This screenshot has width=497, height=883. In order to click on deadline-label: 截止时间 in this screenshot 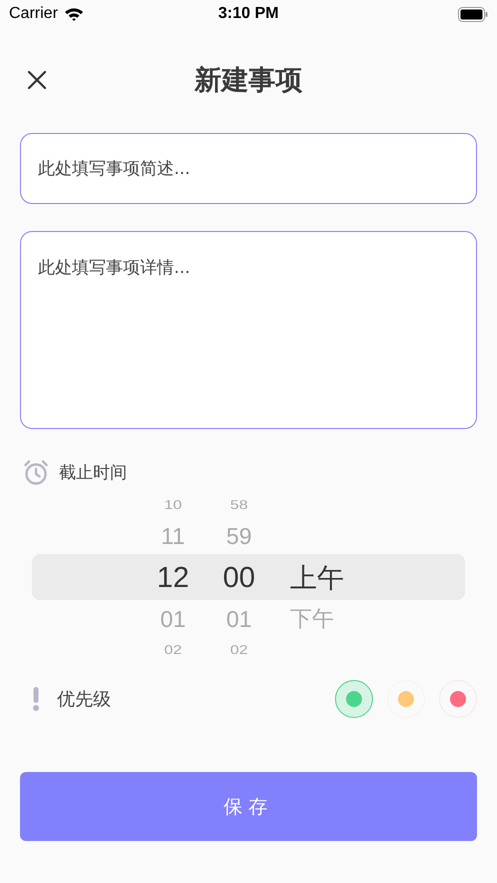, I will do `click(93, 473)`.